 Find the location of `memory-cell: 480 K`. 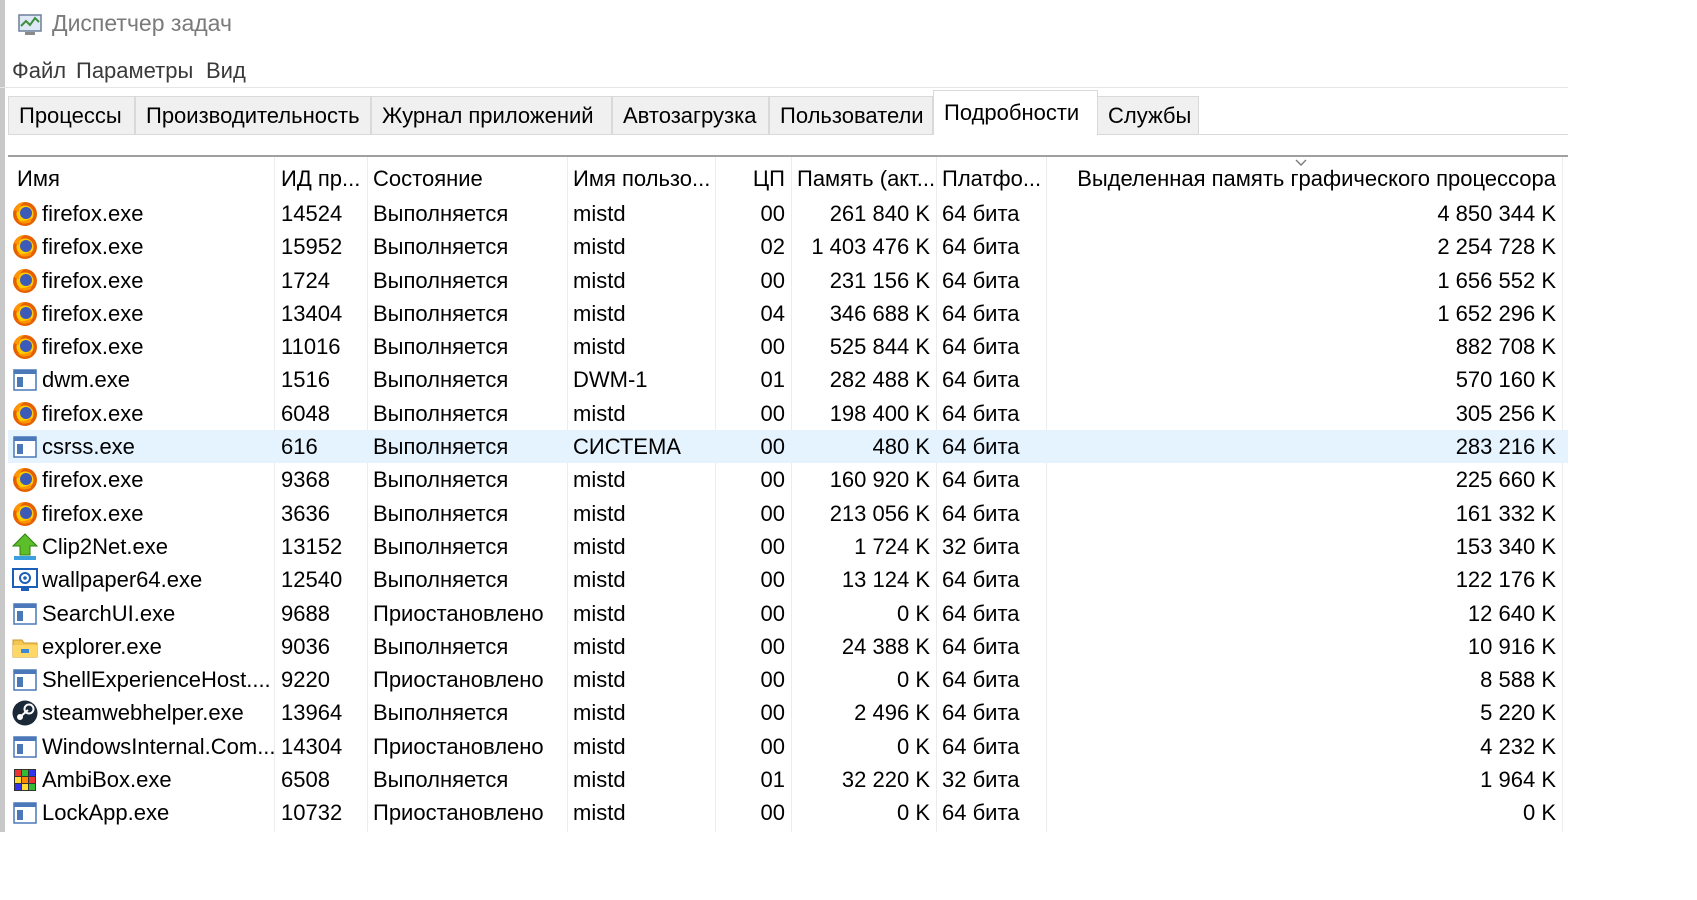

memory-cell: 480 K is located at coordinates (901, 447).